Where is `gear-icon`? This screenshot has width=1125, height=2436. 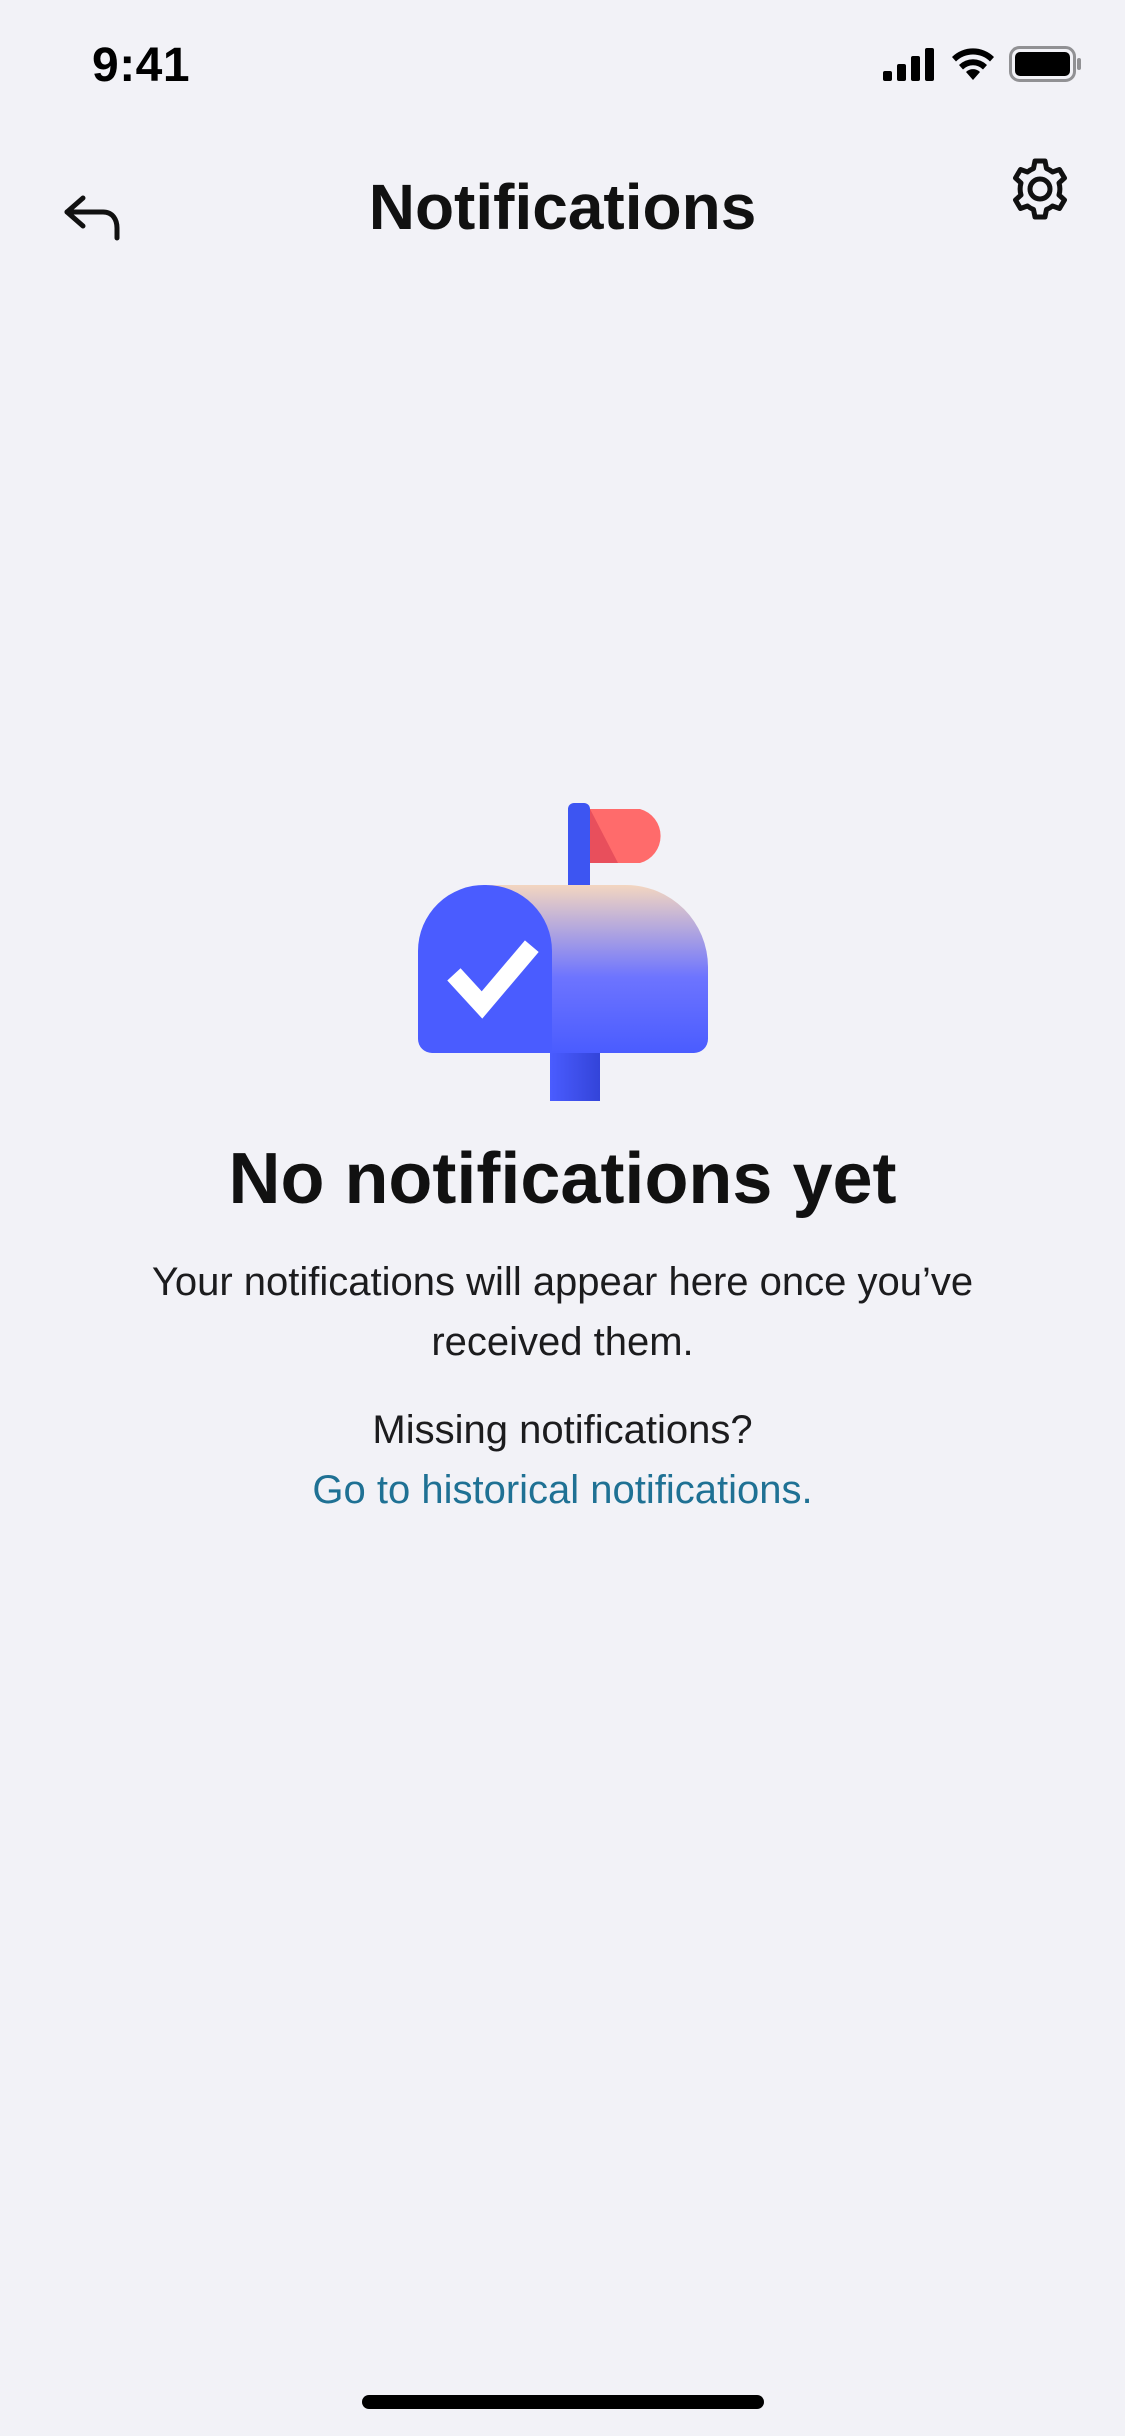 gear-icon is located at coordinates (1040, 191).